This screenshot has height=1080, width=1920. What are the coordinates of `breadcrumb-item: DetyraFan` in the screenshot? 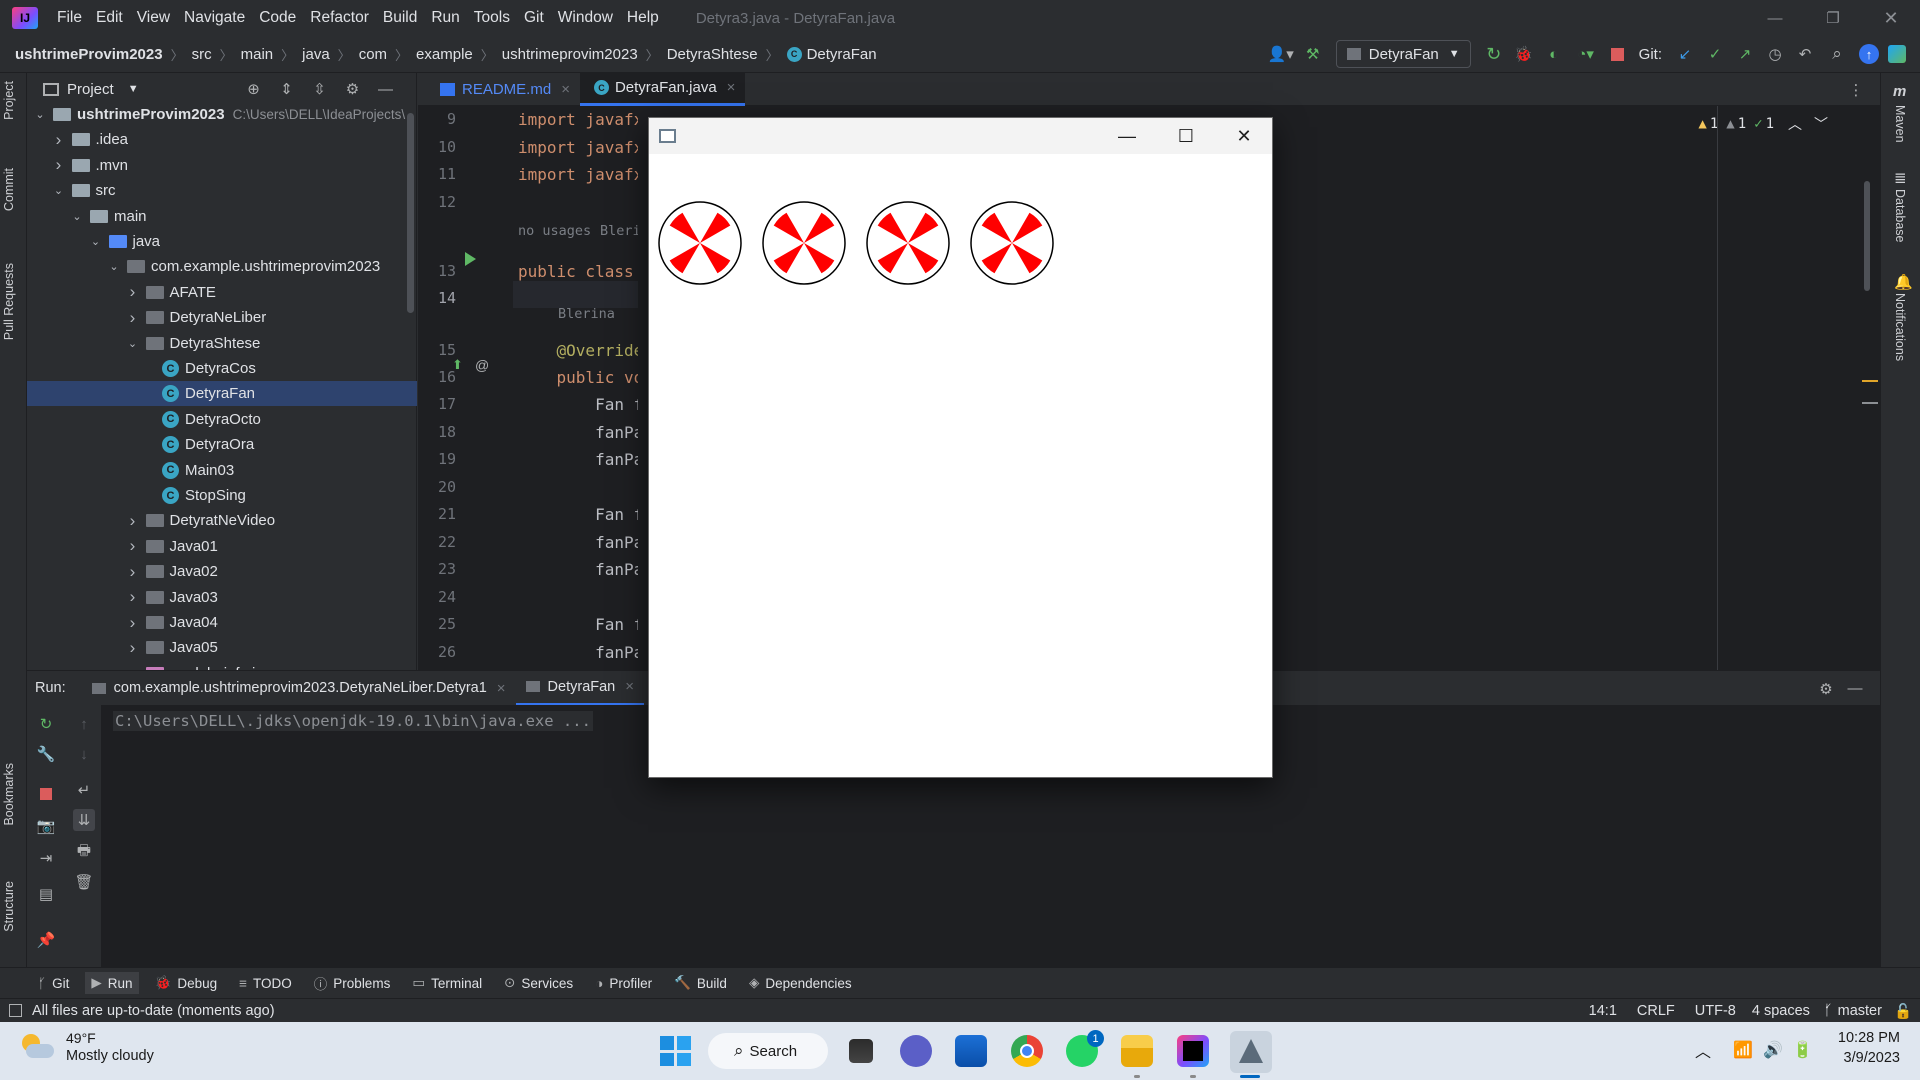 It's located at (842, 54).